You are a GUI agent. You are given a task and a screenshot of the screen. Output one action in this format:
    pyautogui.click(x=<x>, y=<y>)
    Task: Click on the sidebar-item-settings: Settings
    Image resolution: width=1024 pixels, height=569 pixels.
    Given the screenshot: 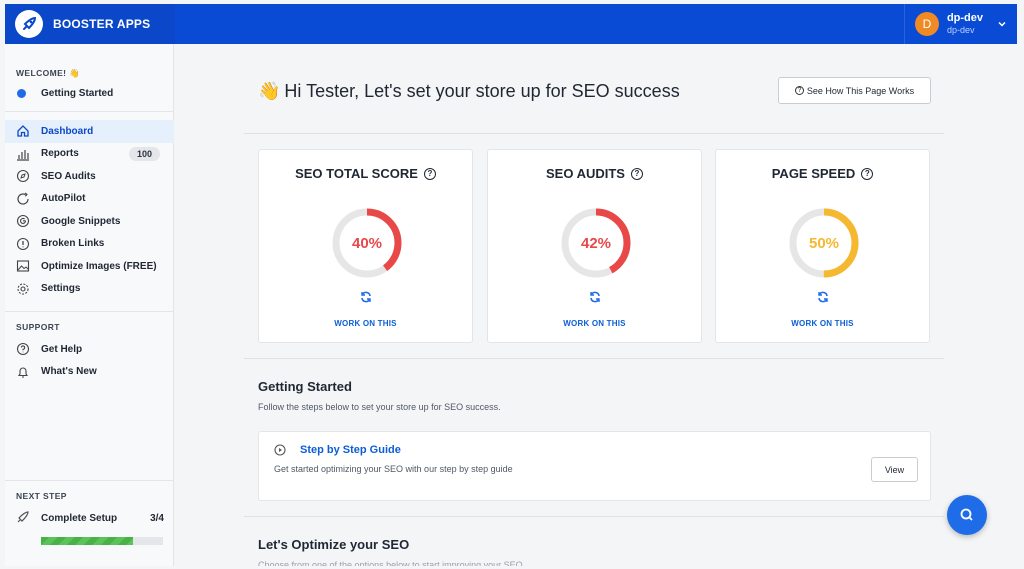 What is the action you would take?
    pyautogui.click(x=89, y=289)
    